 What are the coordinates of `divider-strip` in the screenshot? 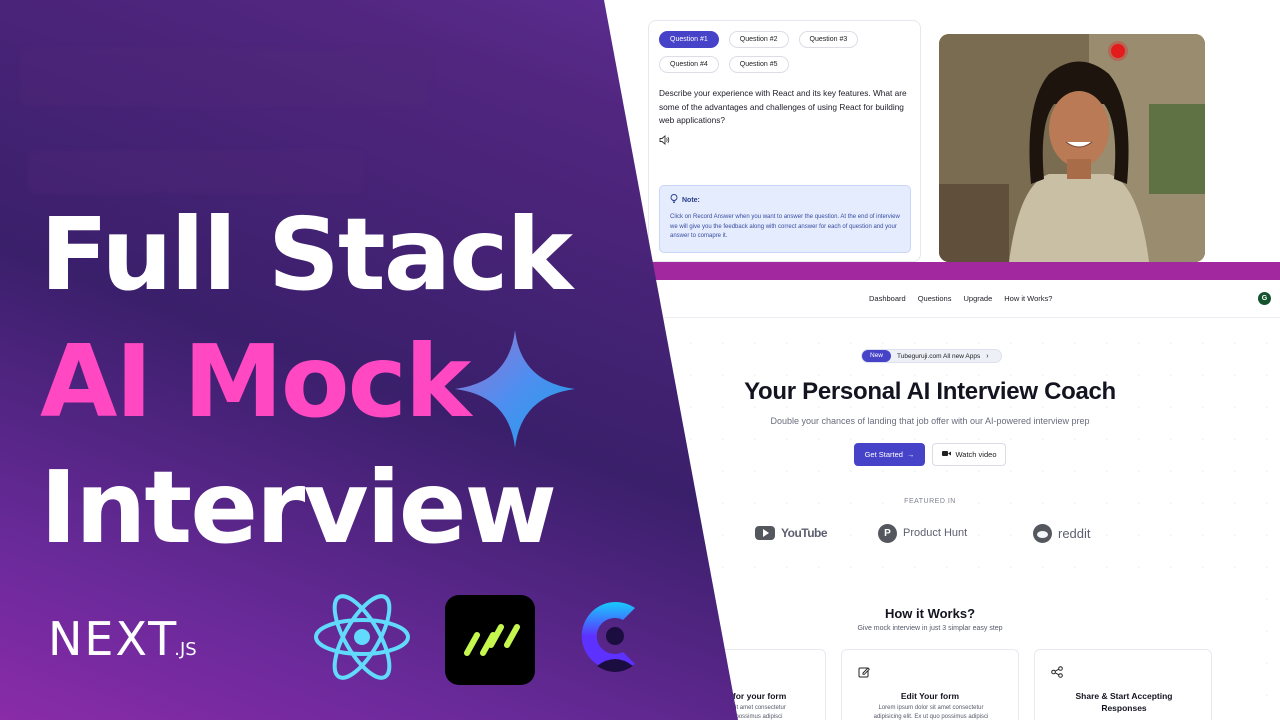 It's located at (965, 271).